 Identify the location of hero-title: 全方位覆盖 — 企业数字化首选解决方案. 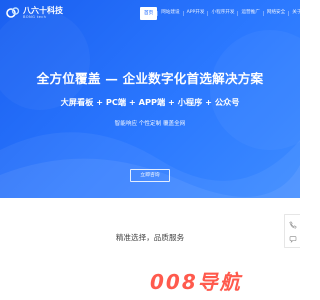
(150, 78).